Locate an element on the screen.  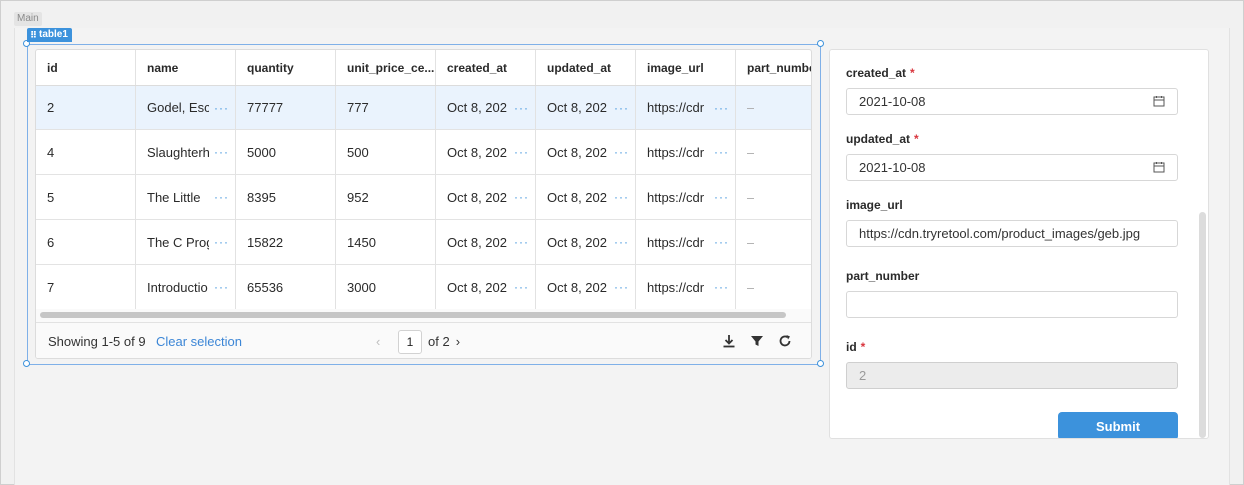
table-cell: 4 is located at coordinates (86, 152).